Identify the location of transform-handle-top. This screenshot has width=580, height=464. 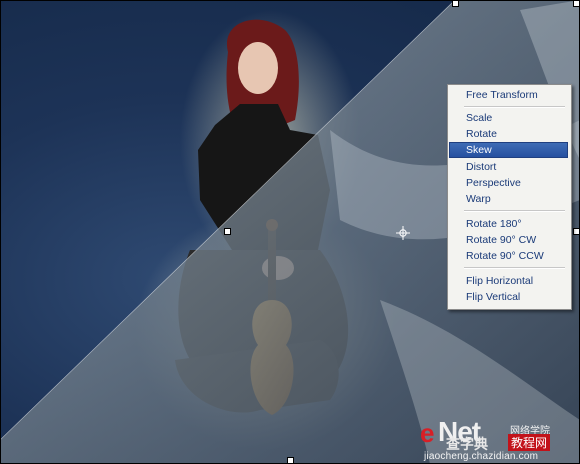
(455, 3).